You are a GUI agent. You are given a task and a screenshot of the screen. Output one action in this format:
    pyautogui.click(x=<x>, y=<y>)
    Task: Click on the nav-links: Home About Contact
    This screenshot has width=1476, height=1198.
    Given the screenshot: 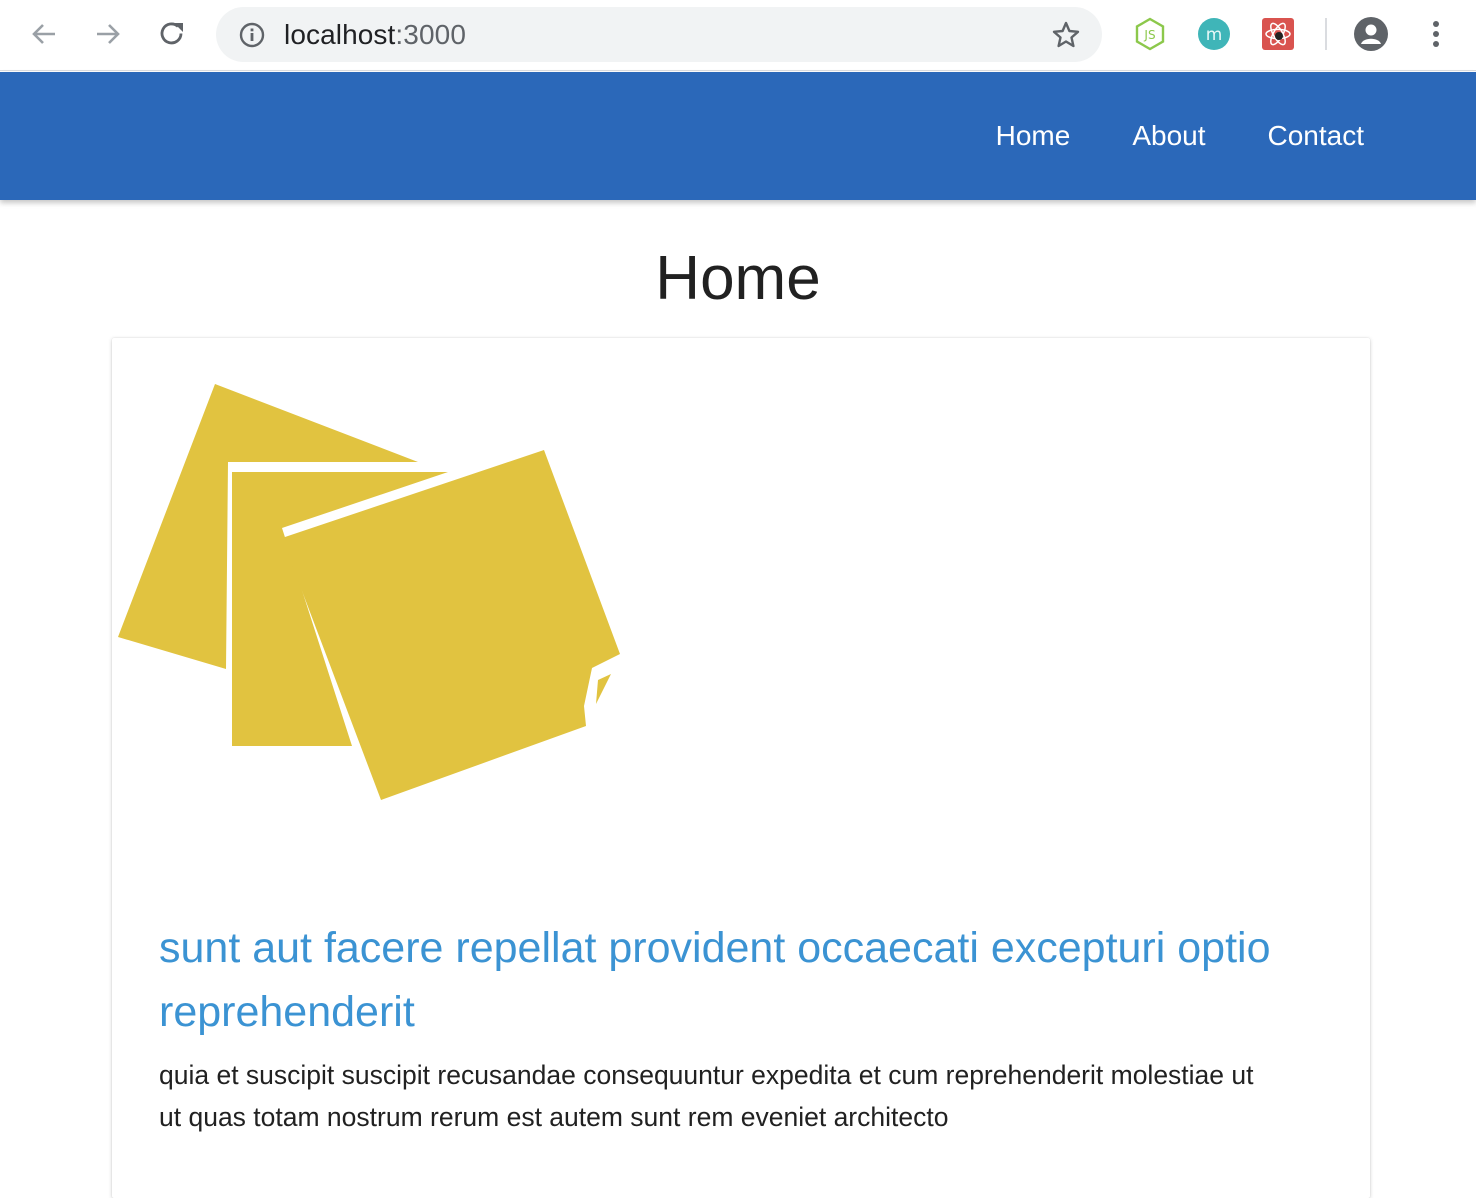 What is the action you would take?
    pyautogui.click(x=1149, y=136)
    